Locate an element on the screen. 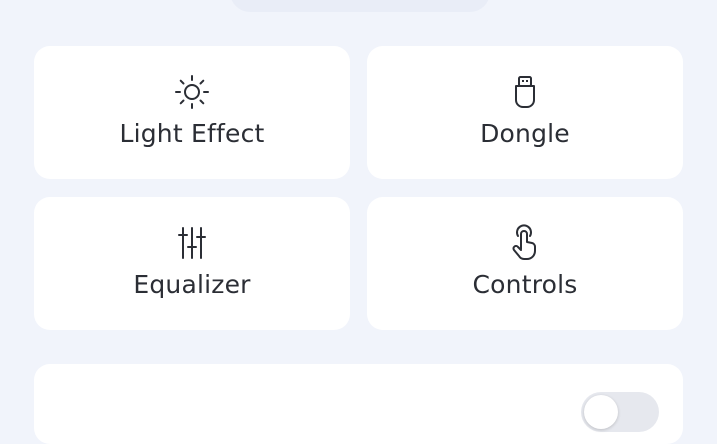 The image size is (717, 444). dongle-label: Dongle is located at coordinates (525, 133).